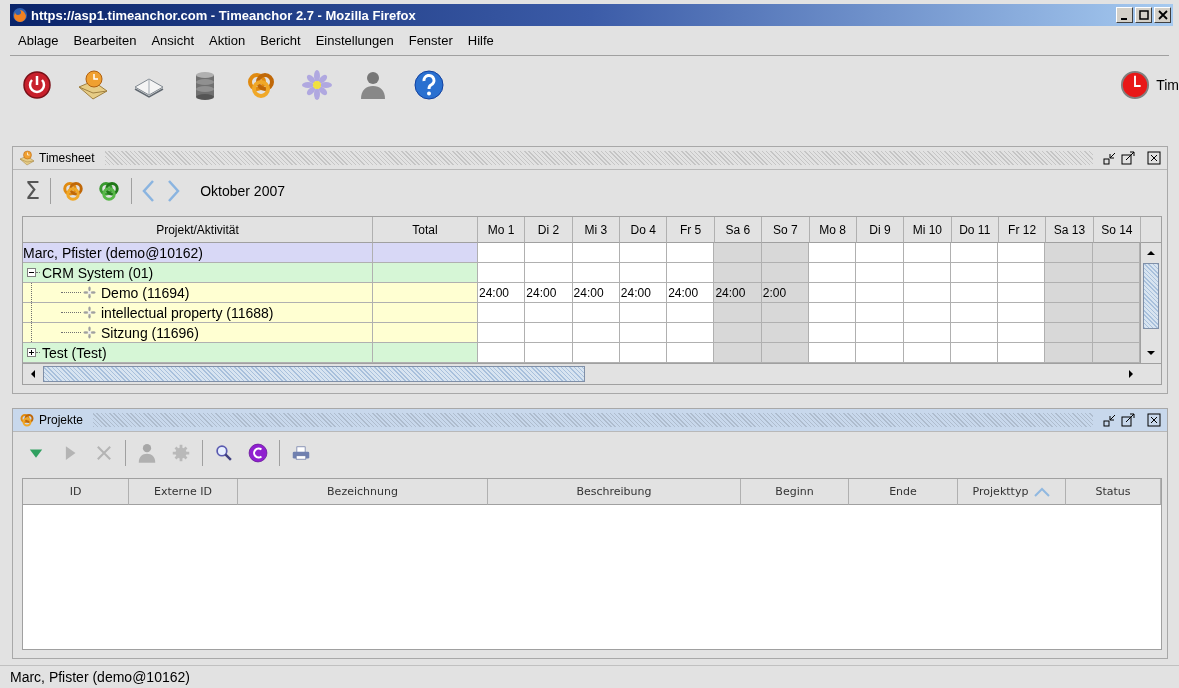 The height and width of the screenshot is (688, 1179). I want to click on menu-item: Bearbeiten, so click(105, 40).